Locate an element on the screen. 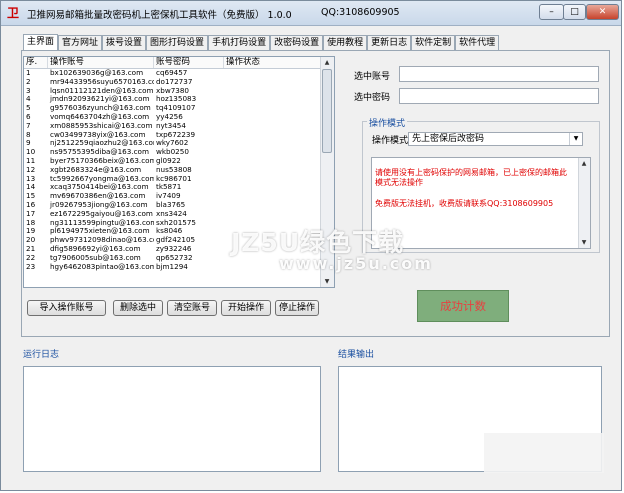 The image size is (624, 493). table-row: 14 xcaq3750414bei@163.com tk5871 is located at coordinates (179, 187).